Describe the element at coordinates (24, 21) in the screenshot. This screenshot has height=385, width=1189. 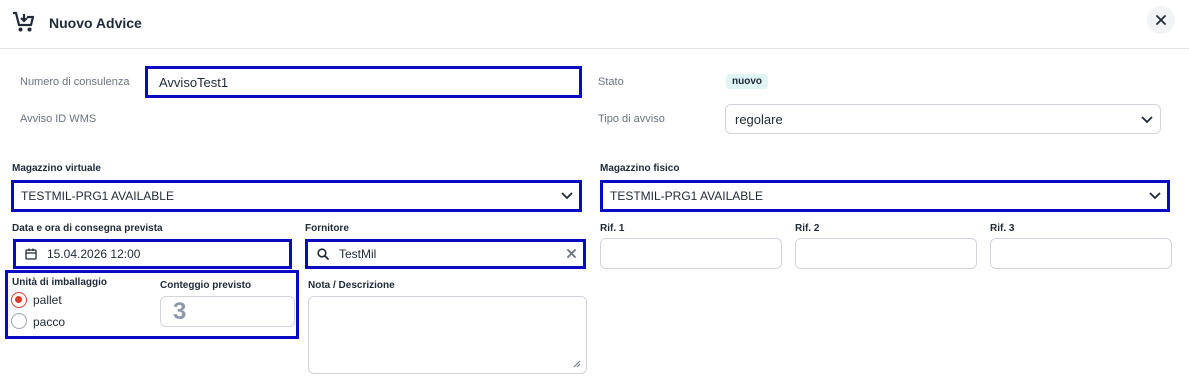
I see `cart-download-icon` at that location.